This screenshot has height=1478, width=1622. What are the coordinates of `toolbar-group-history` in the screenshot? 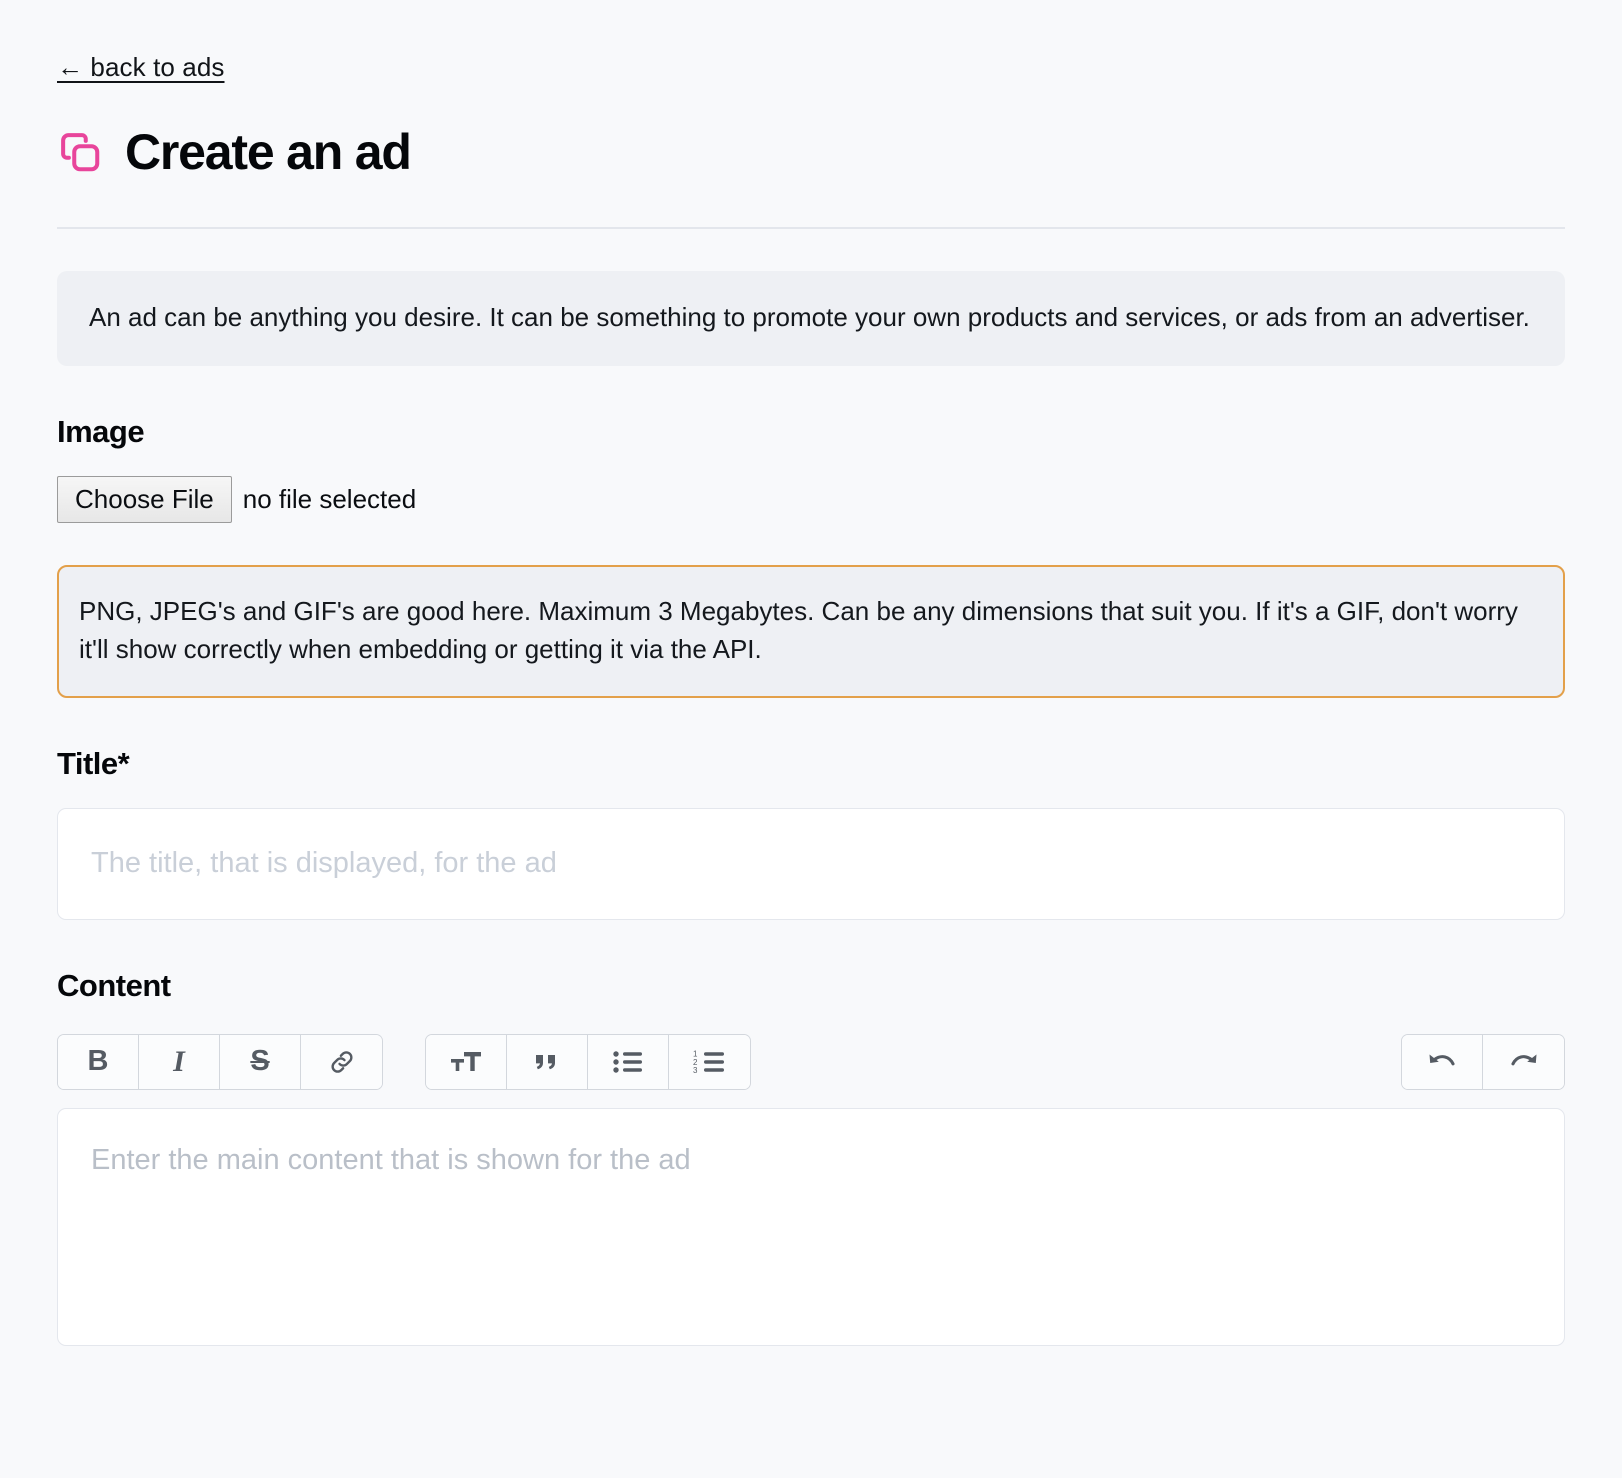 It's located at (1483, 1061).